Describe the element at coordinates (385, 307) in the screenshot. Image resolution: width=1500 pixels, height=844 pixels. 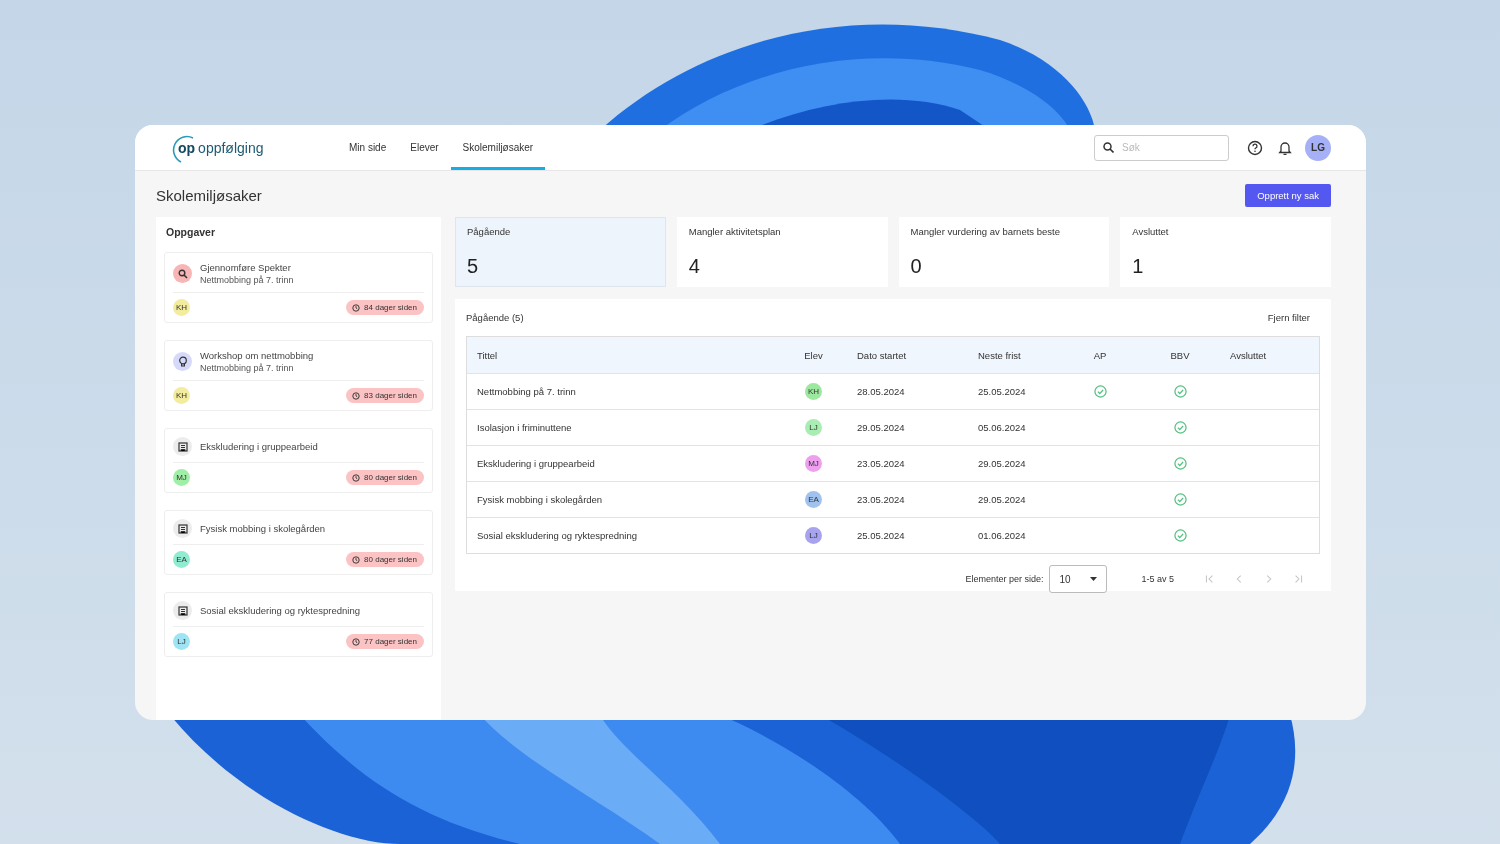
I see `age-badge: 84 dager siden` at that location.